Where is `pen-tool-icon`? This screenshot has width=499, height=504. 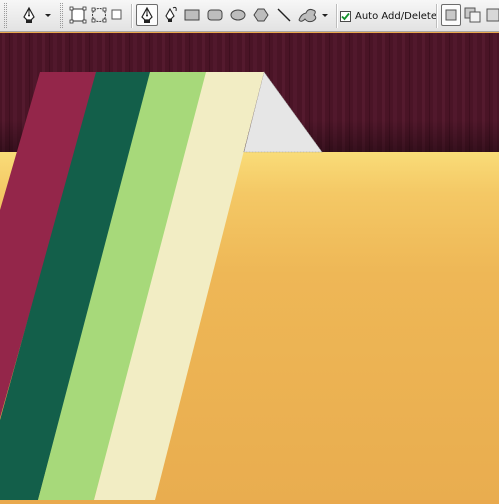 pen-tool-icon is located at coordinates (37, 14).